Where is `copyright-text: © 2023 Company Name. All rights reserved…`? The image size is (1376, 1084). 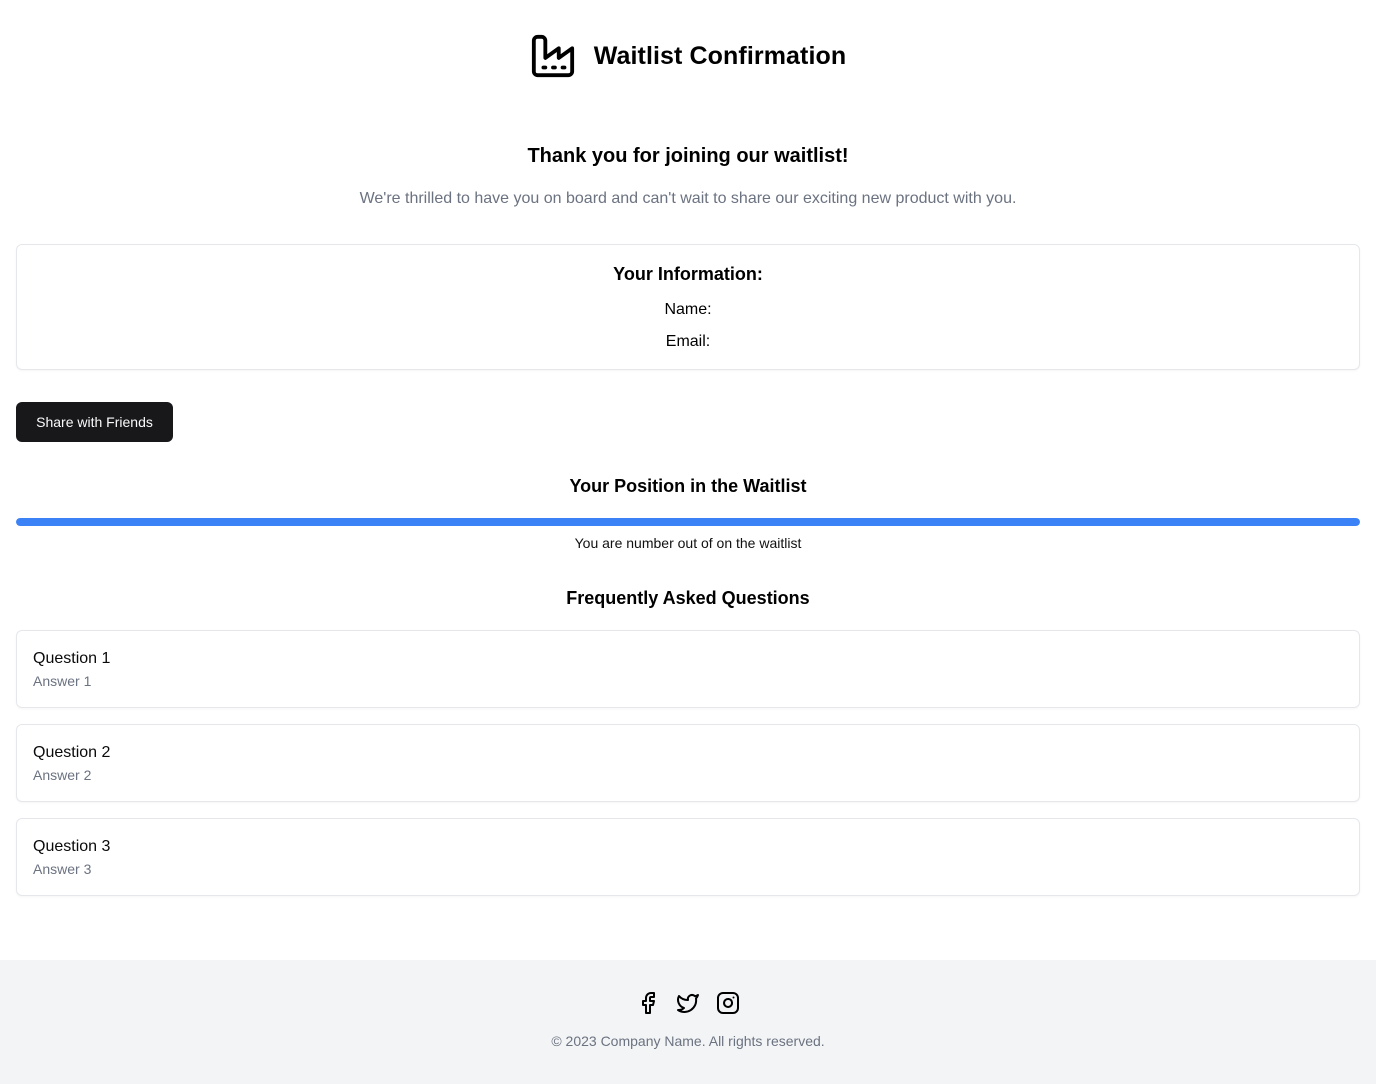
copyright-text: © 2023 Company Name. All rights reserved… is located at coordinates (688, 1041).